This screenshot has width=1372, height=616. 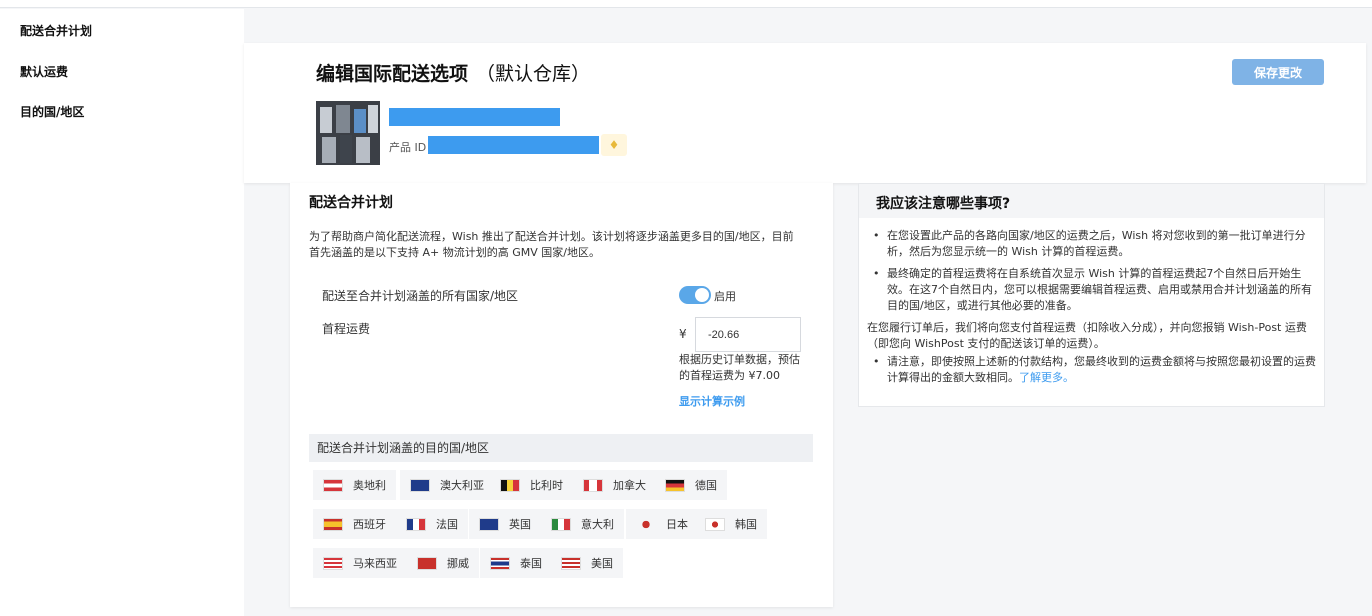 I want to click on fee-estimate-text: 根据历史订单数据，预估的首程运费为 ¥7.00, so click(x=739, y=367).